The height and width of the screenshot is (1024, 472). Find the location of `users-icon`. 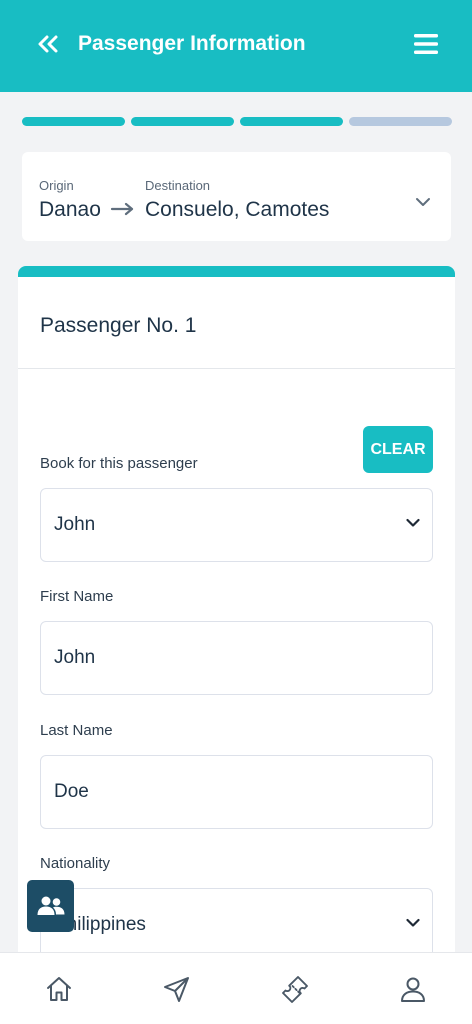

users-icon is located at coordinates (50, 905).